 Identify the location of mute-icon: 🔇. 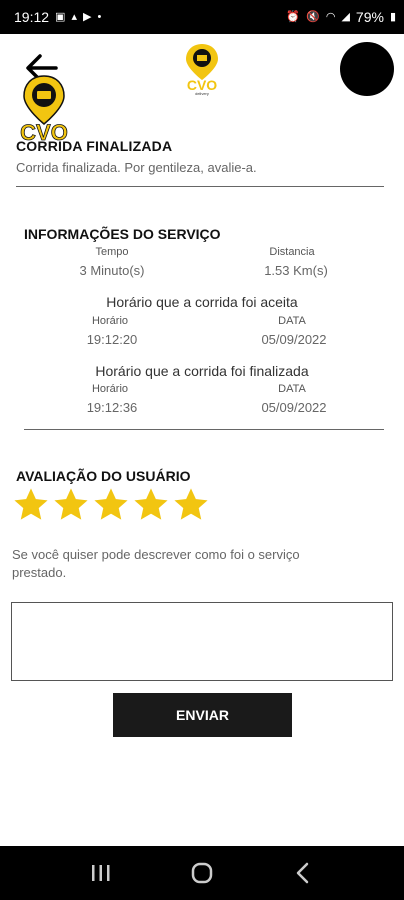
(313, 16).